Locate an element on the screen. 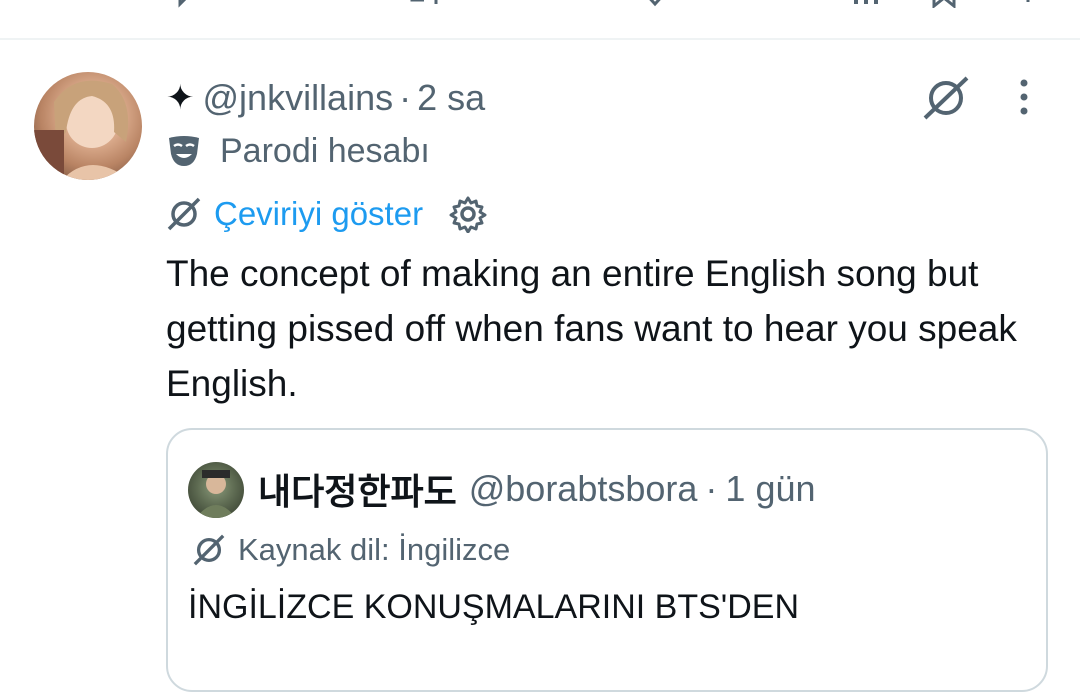 The height and width of the screenshot is (692, 1080). share-icon is located at coordinates (1028, 4).